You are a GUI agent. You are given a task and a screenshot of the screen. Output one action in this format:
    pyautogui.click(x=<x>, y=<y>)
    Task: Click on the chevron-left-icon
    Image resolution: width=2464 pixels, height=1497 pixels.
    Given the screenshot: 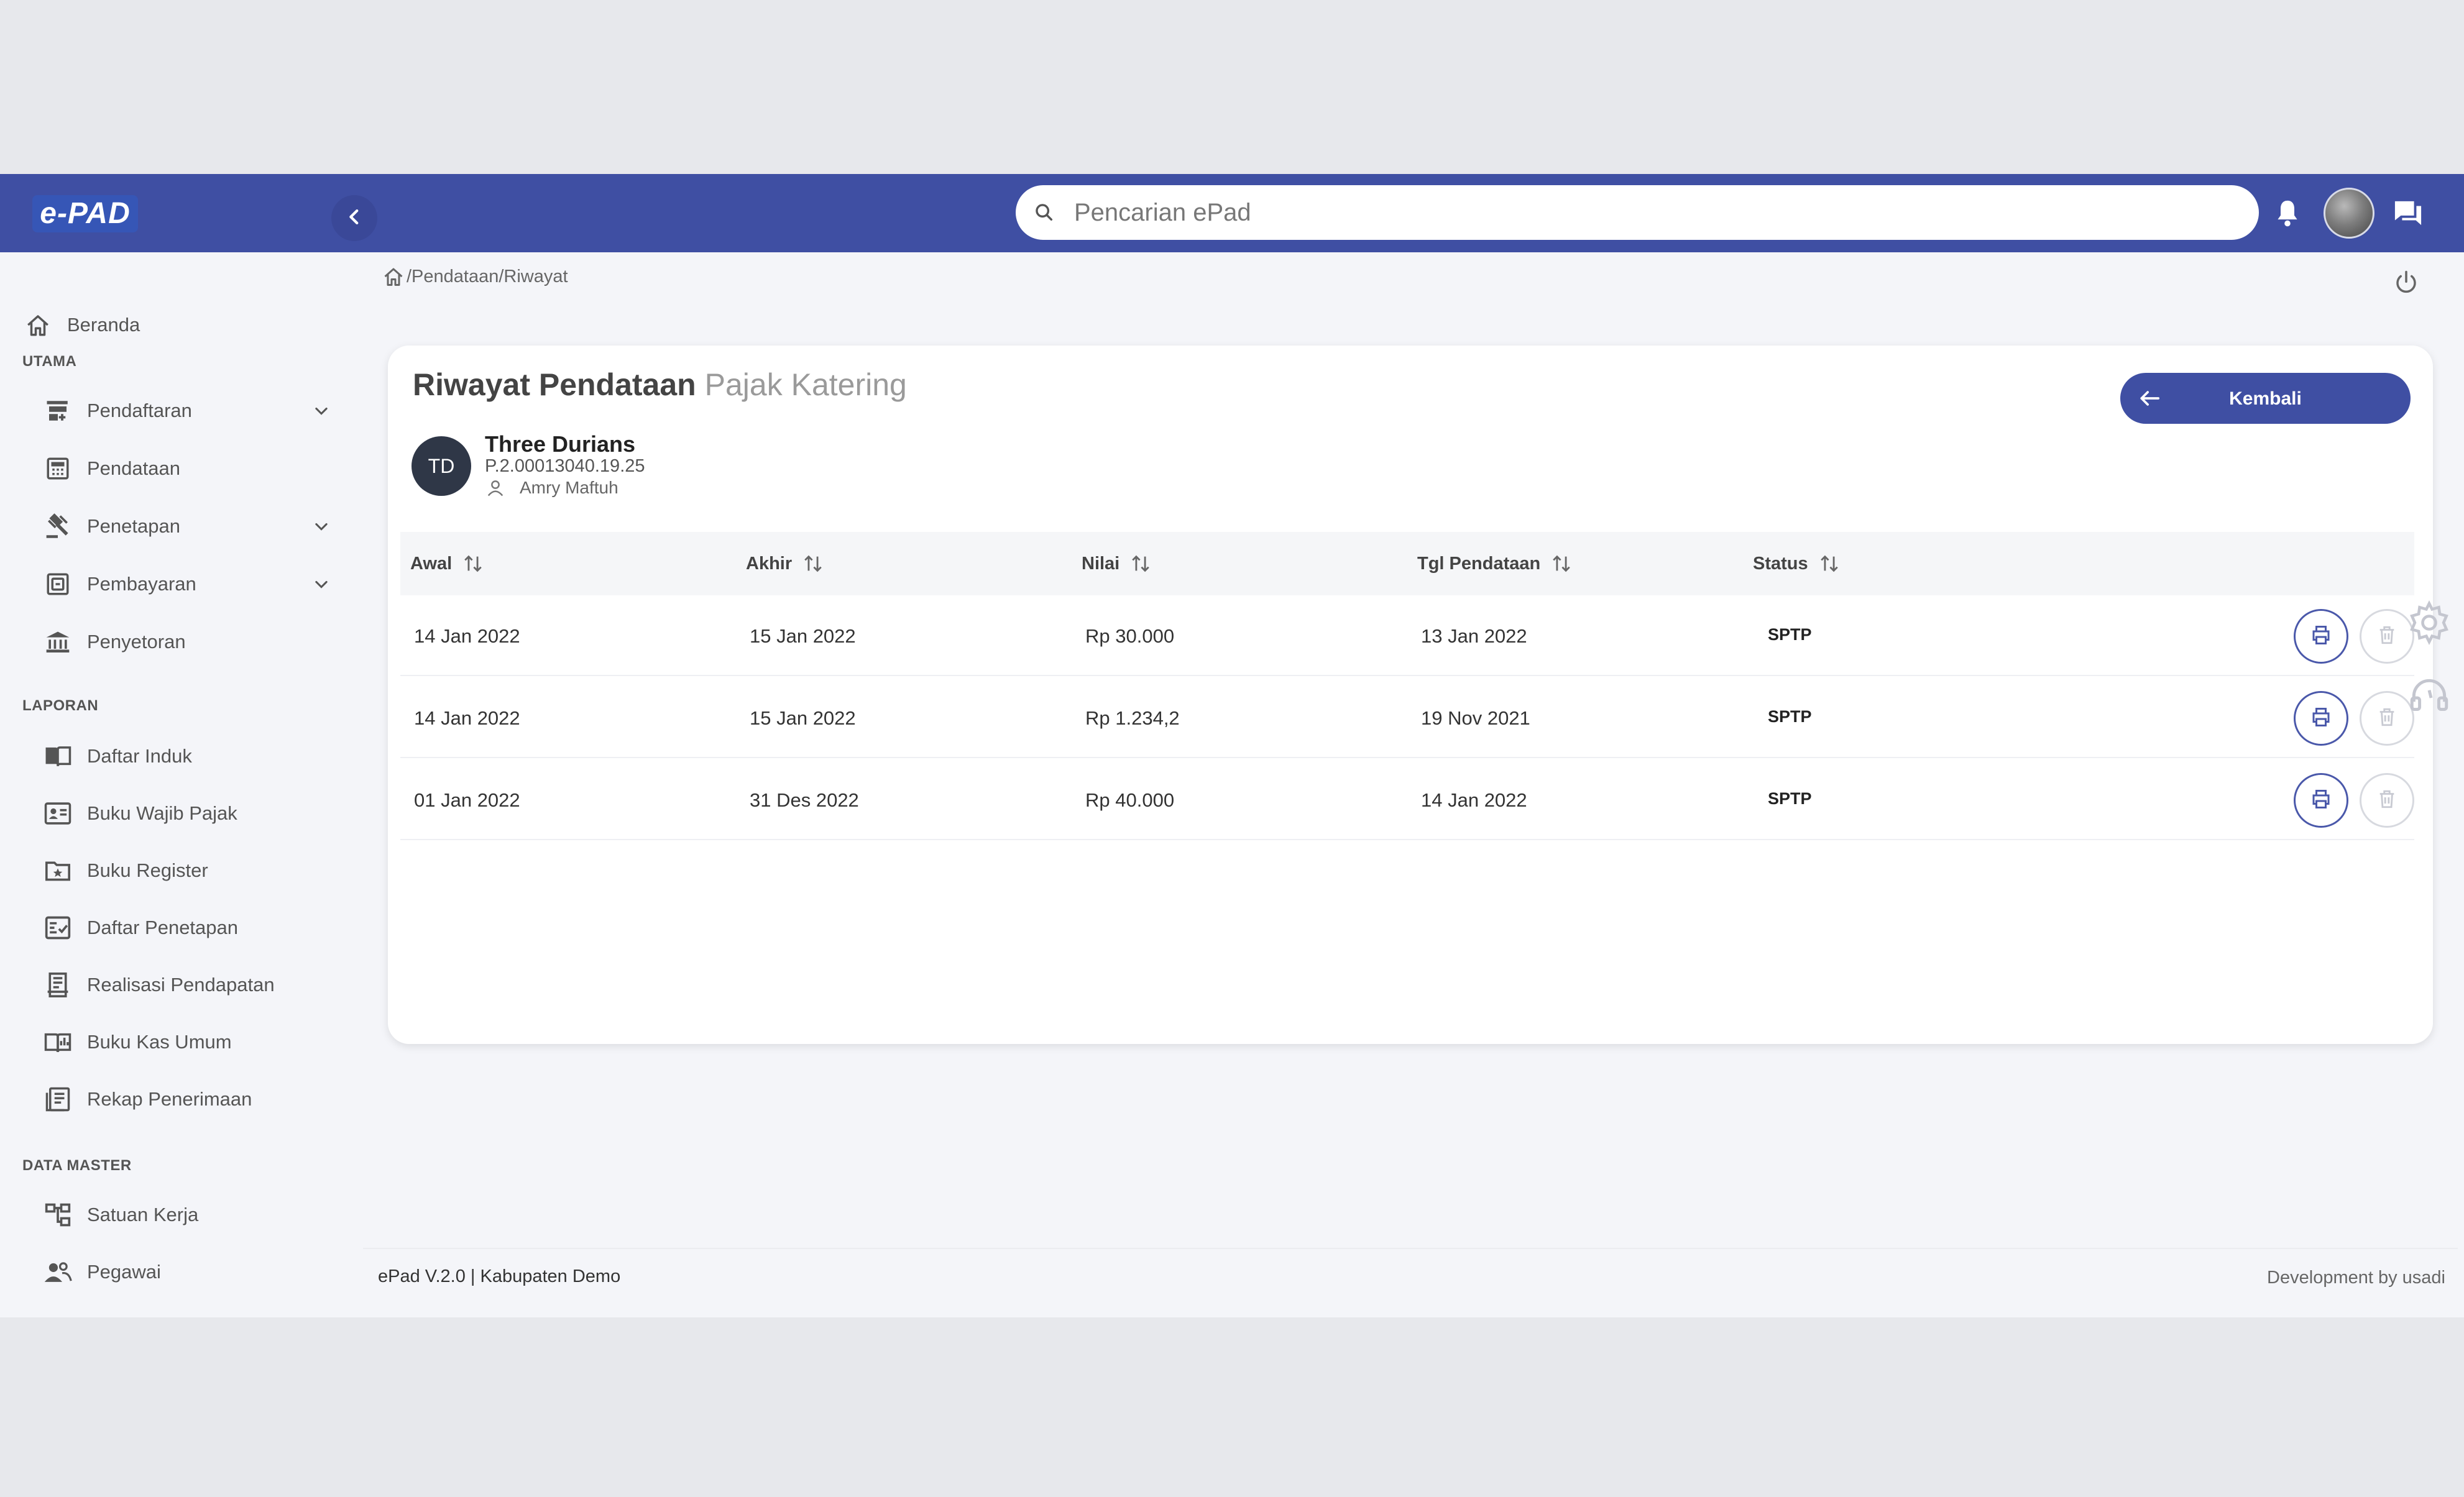 What is the action you would take?
    pyautogui.click(x=354, y=218)
    